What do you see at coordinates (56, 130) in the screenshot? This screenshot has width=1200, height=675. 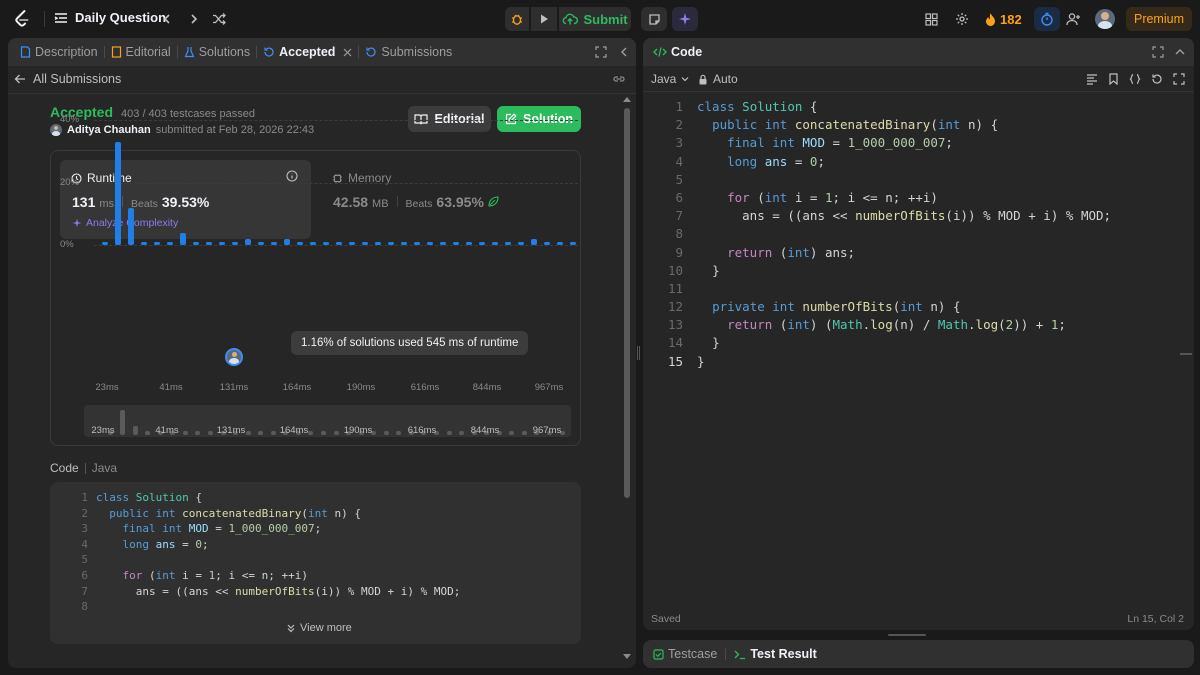 I see `user-avatar` at bounding box center [56, 130].